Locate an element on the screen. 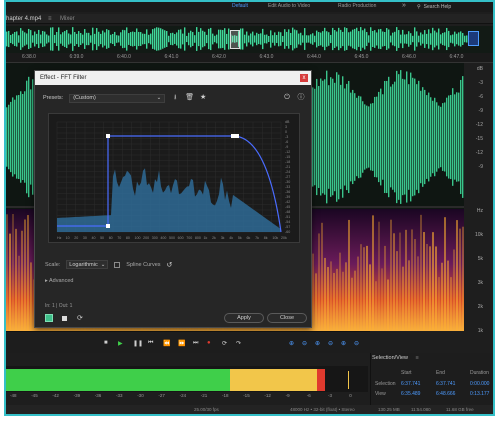 The width and height of the screenshot is (500, 424). record-button: ● is located at coordinates (209, 343).